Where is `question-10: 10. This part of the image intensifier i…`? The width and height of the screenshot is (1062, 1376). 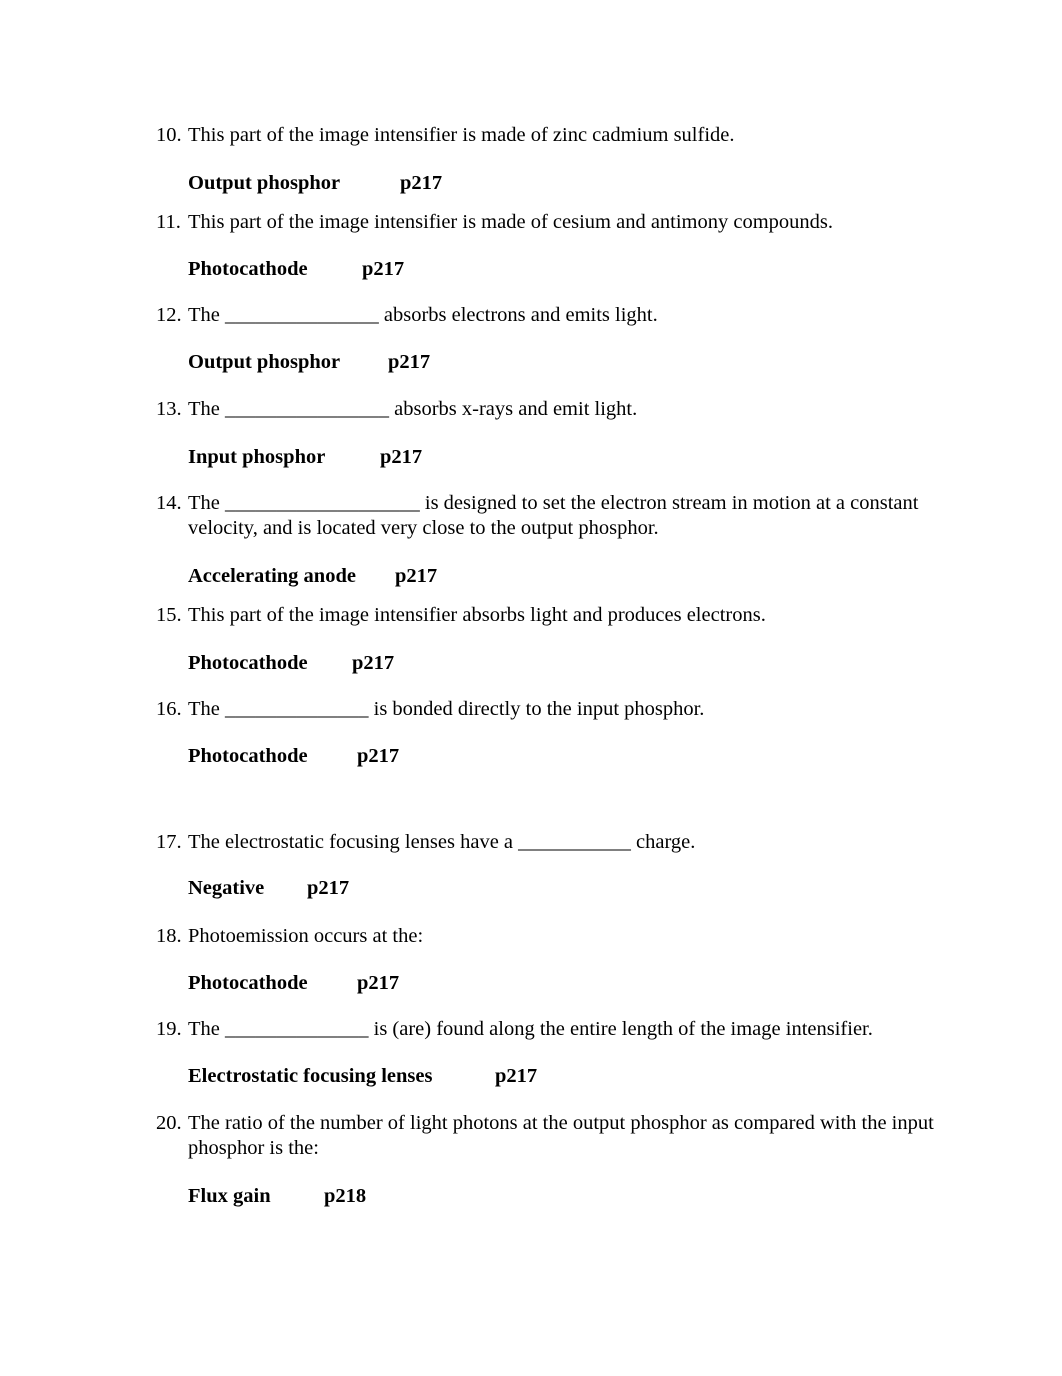
question-10: 10. This part of the image intensifier i… is located at coordinates (551, 135).